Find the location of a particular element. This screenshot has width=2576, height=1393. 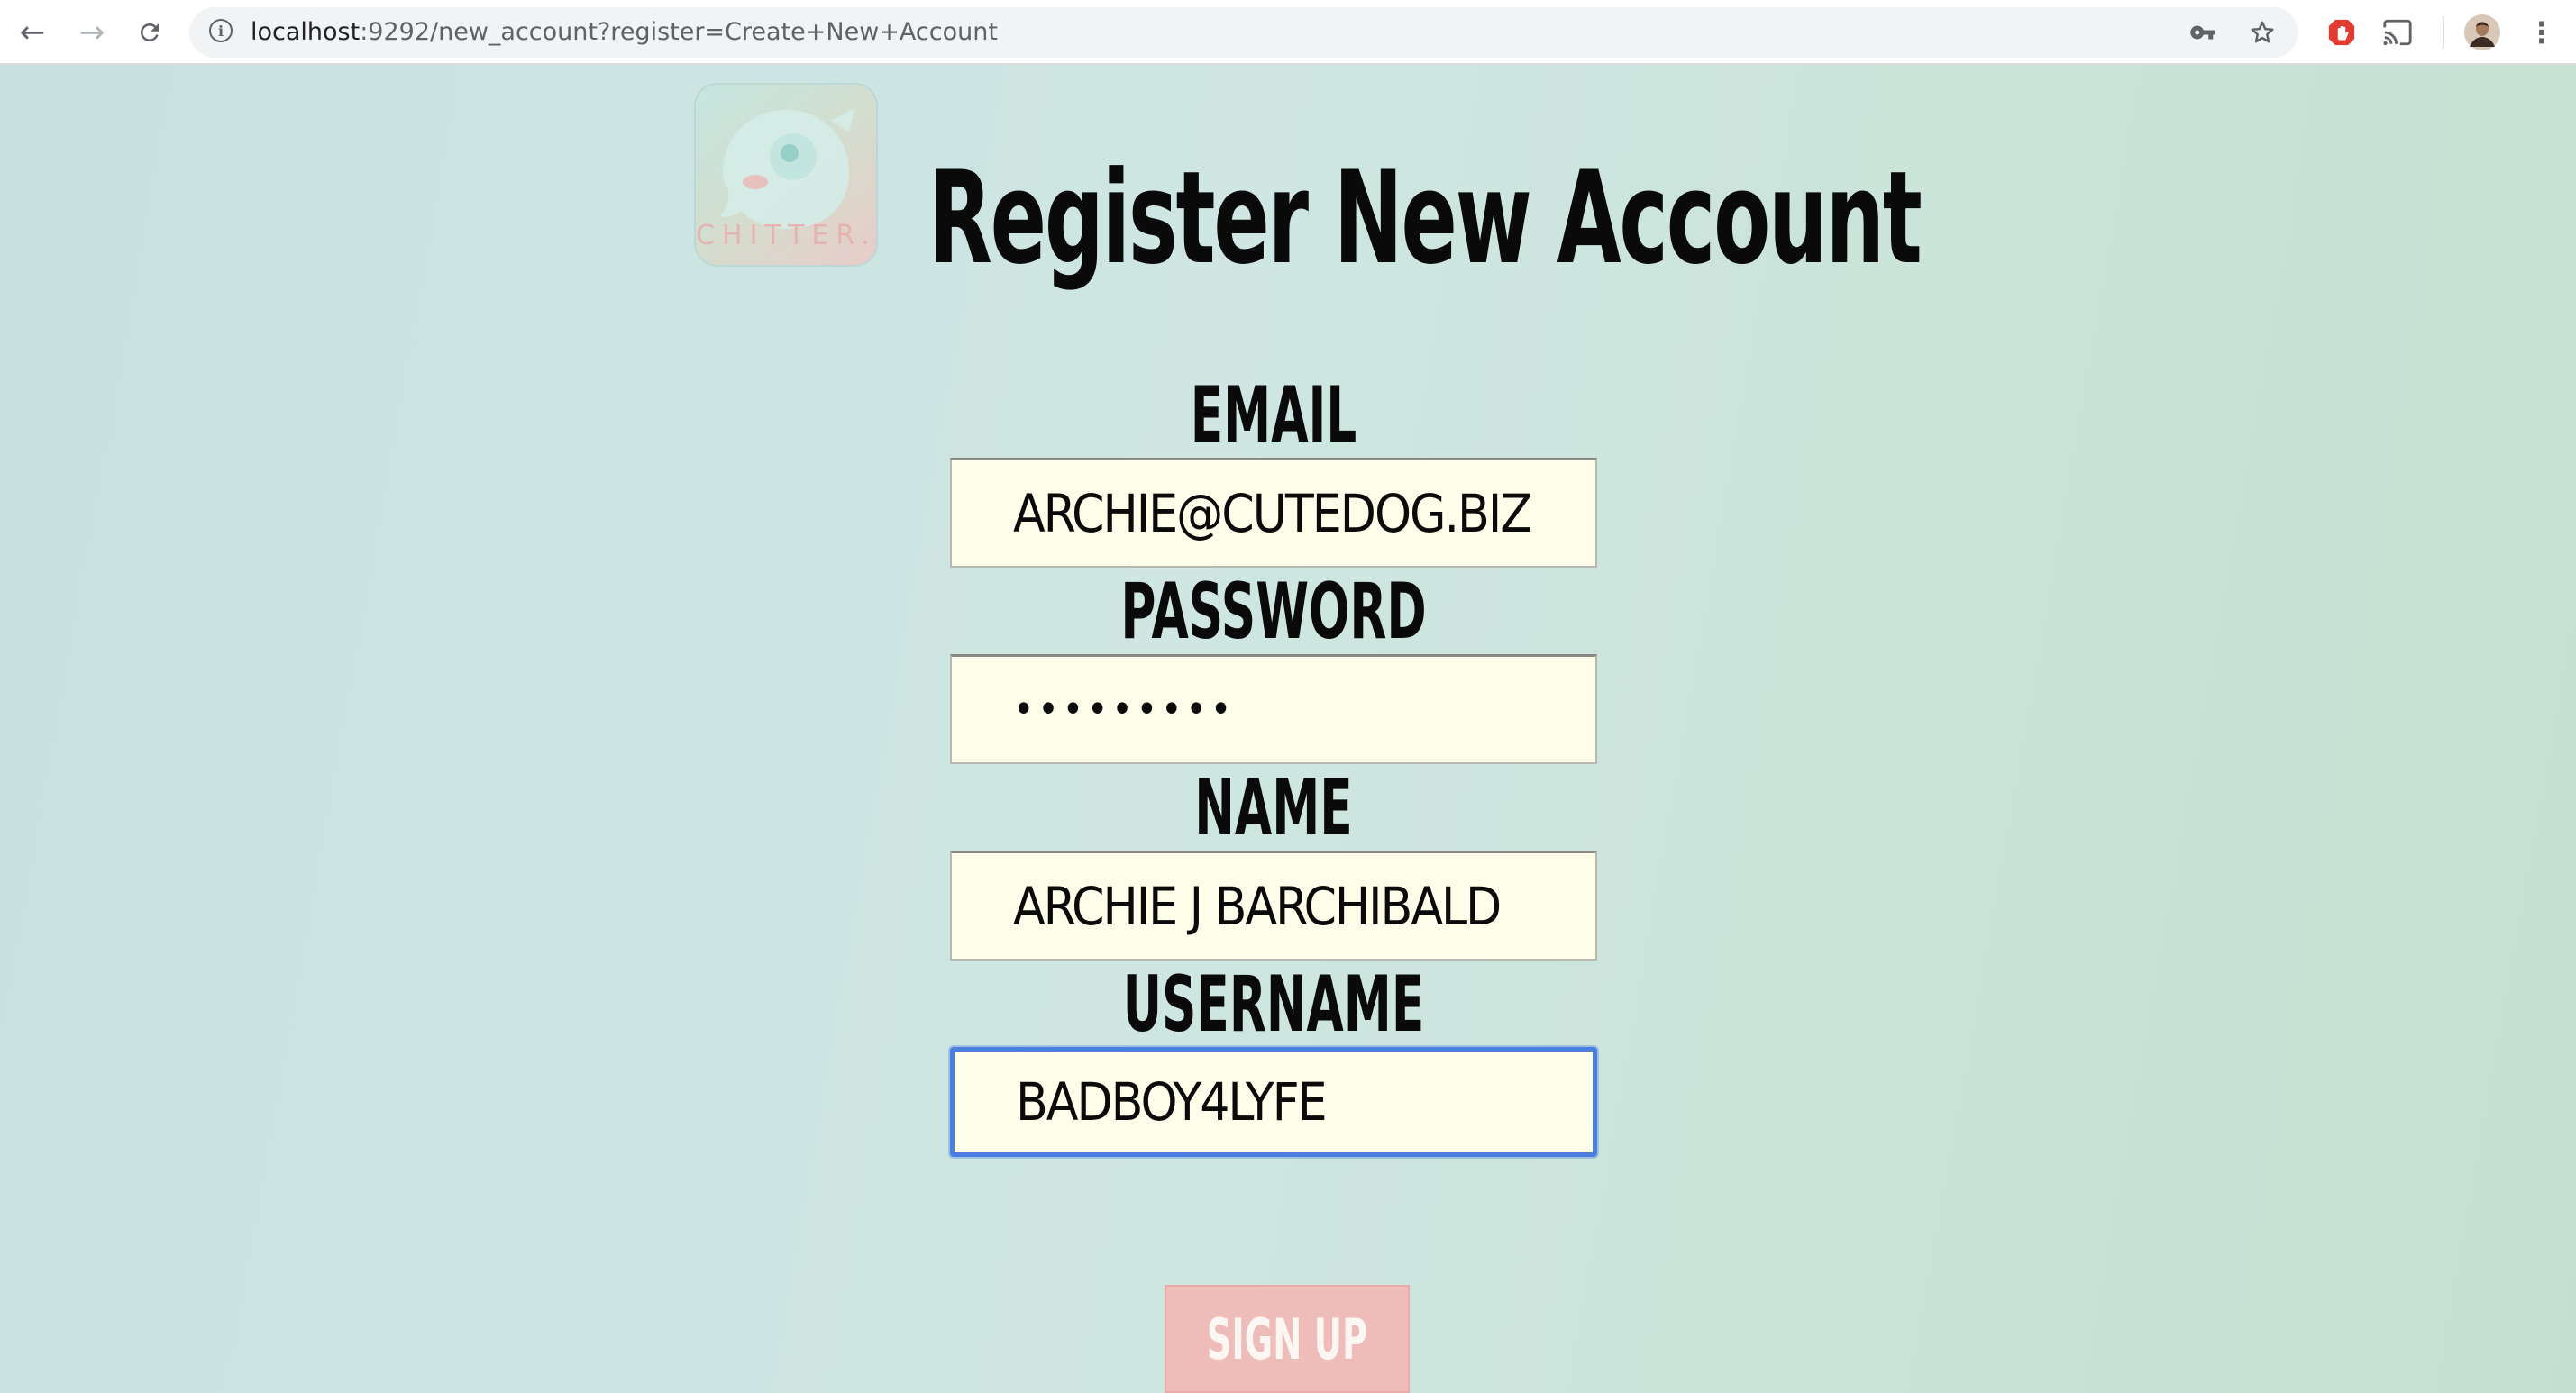

page-title: Register New Account is located at coordinates (1425, 219).